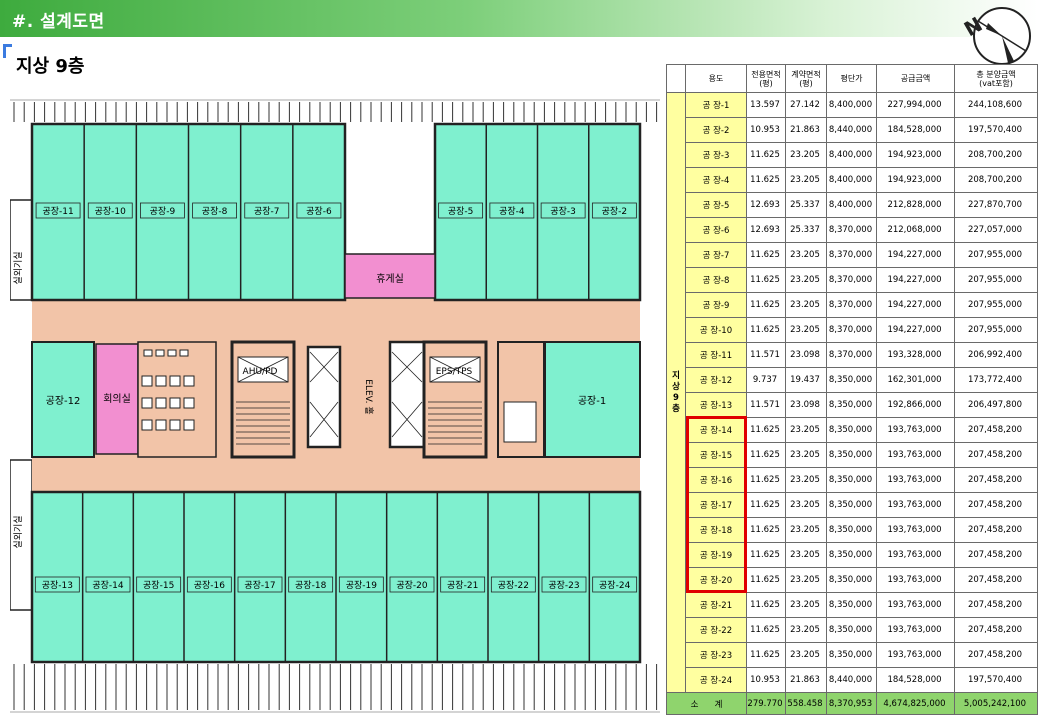  I want to click on cell-supply-amount: 184,528,000, so click(915, 680).